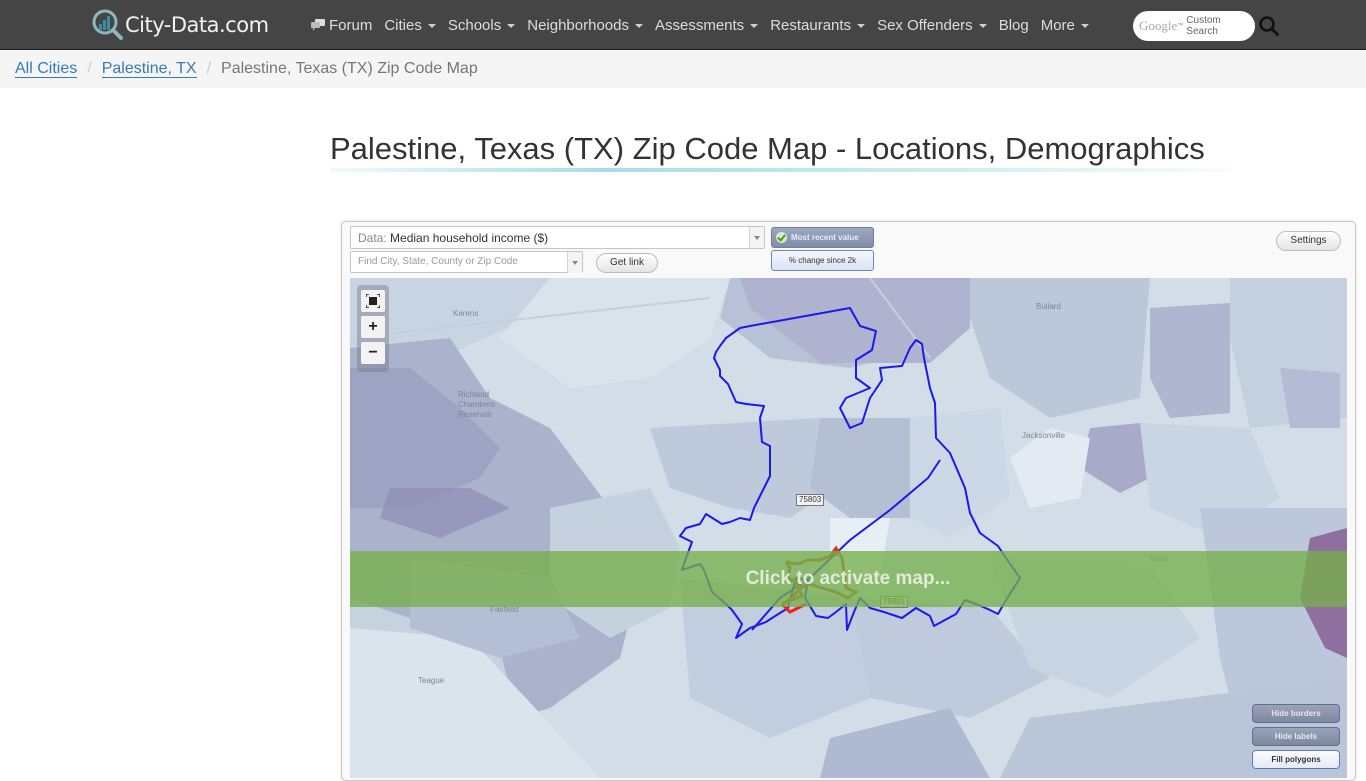 The width and height of the screenshot is (1366, 781). Describe the element at coordinates (46, 69) in the screenshot. I see `breadcrumb-all-cities: All Cities` at that location.